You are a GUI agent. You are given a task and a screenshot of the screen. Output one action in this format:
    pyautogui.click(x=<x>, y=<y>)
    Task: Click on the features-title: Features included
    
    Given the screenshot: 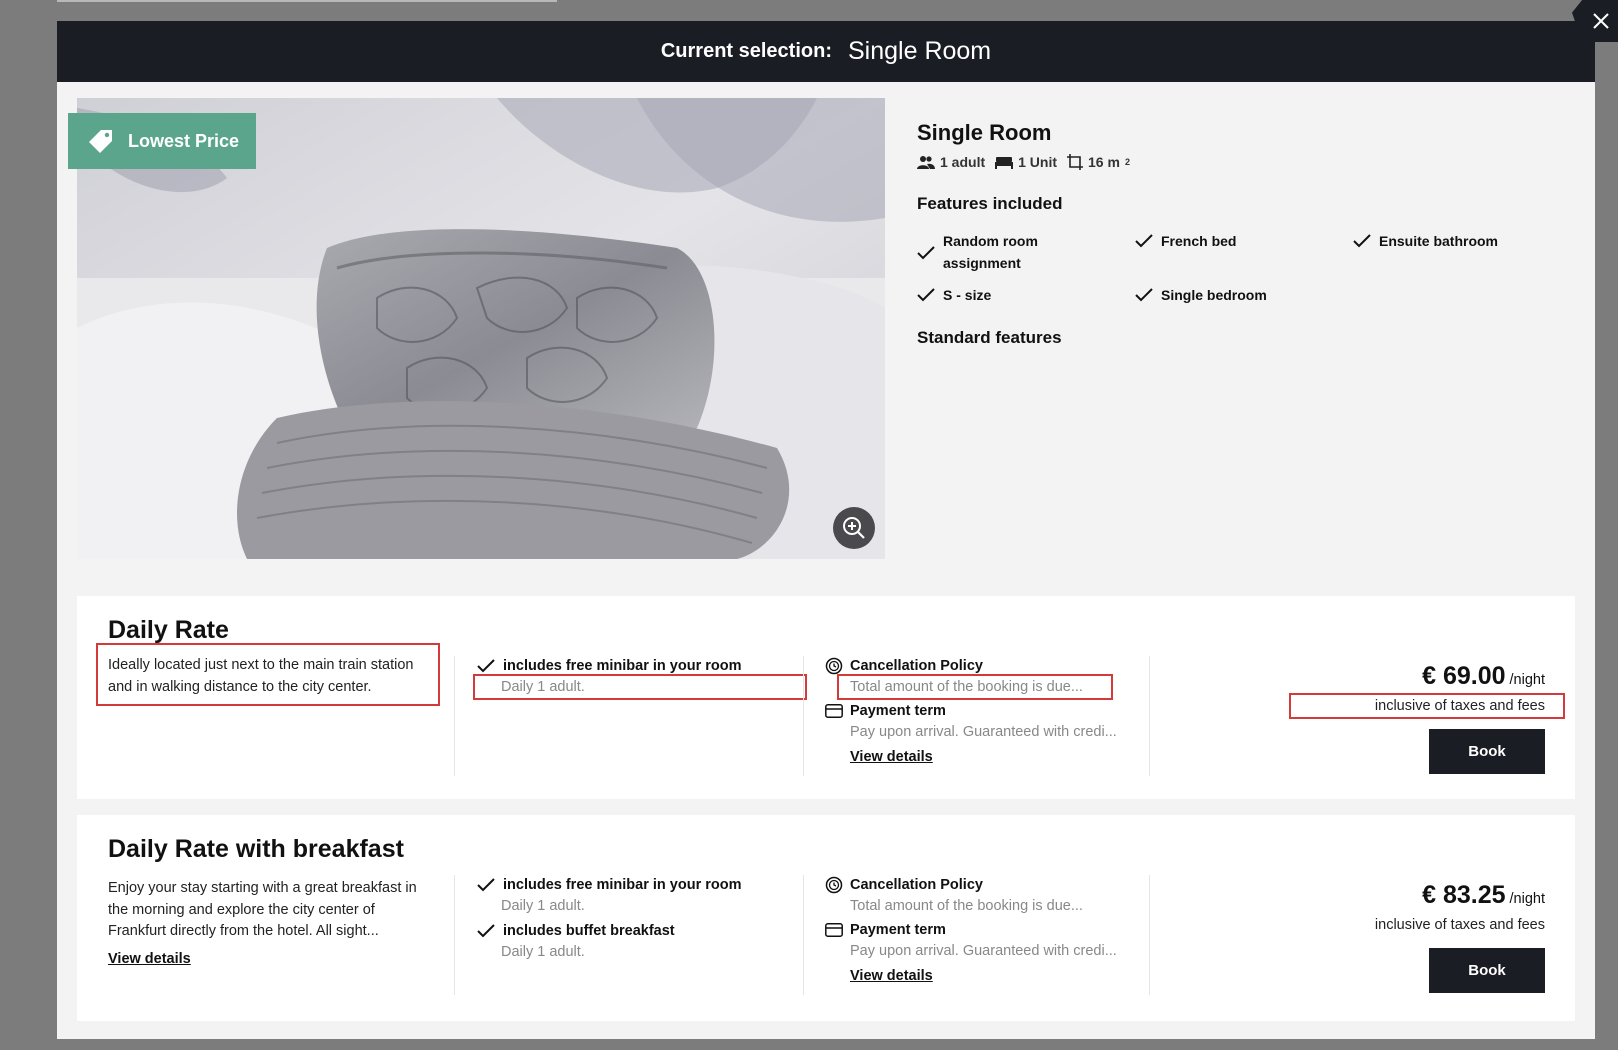 What is the action you would take?
    pyautogui.click(x=990, y=203)
    